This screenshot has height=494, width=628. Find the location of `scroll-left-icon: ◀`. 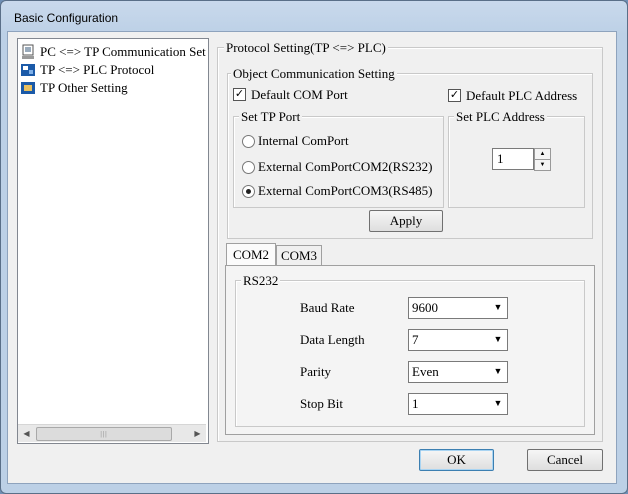

scroll-left-icon: ◀ is located at coordinates (26, 433).